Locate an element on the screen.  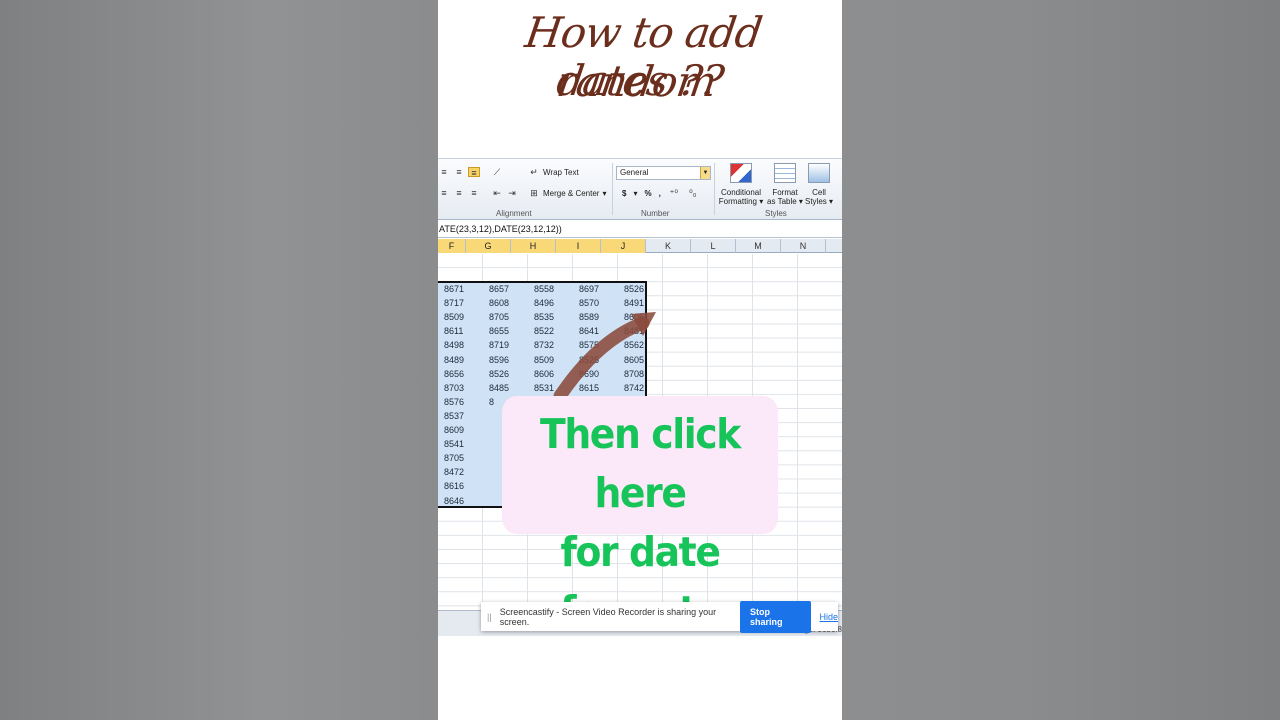
drag-handle-icon: || is located at coordinates (489, 617).